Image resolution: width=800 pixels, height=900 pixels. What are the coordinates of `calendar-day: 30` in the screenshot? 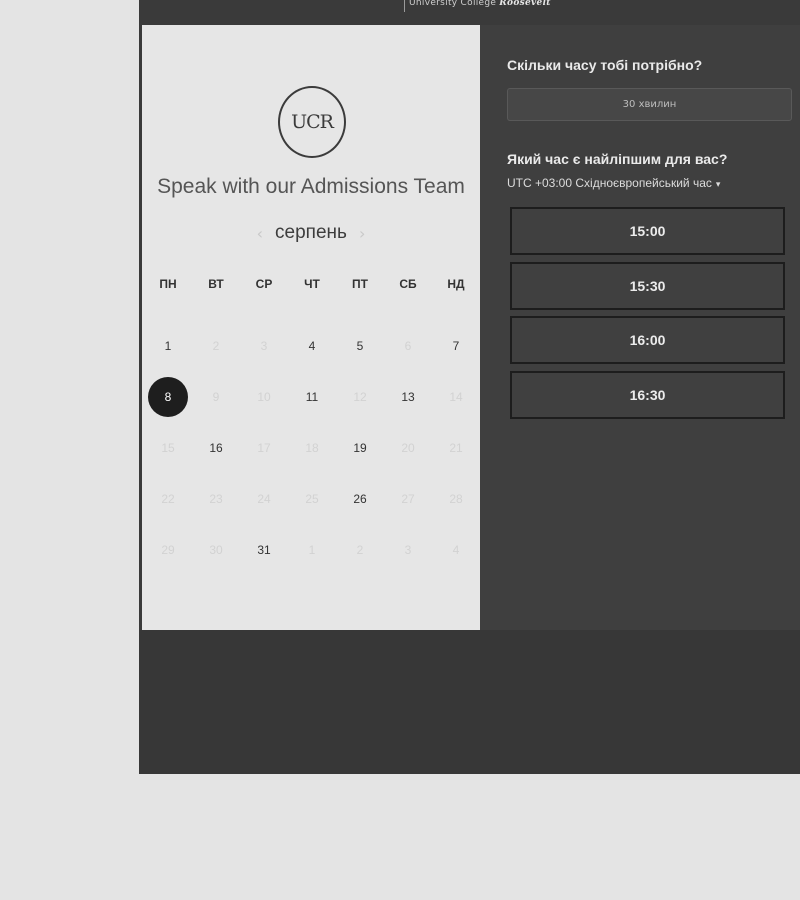 It's located at (216, 549).